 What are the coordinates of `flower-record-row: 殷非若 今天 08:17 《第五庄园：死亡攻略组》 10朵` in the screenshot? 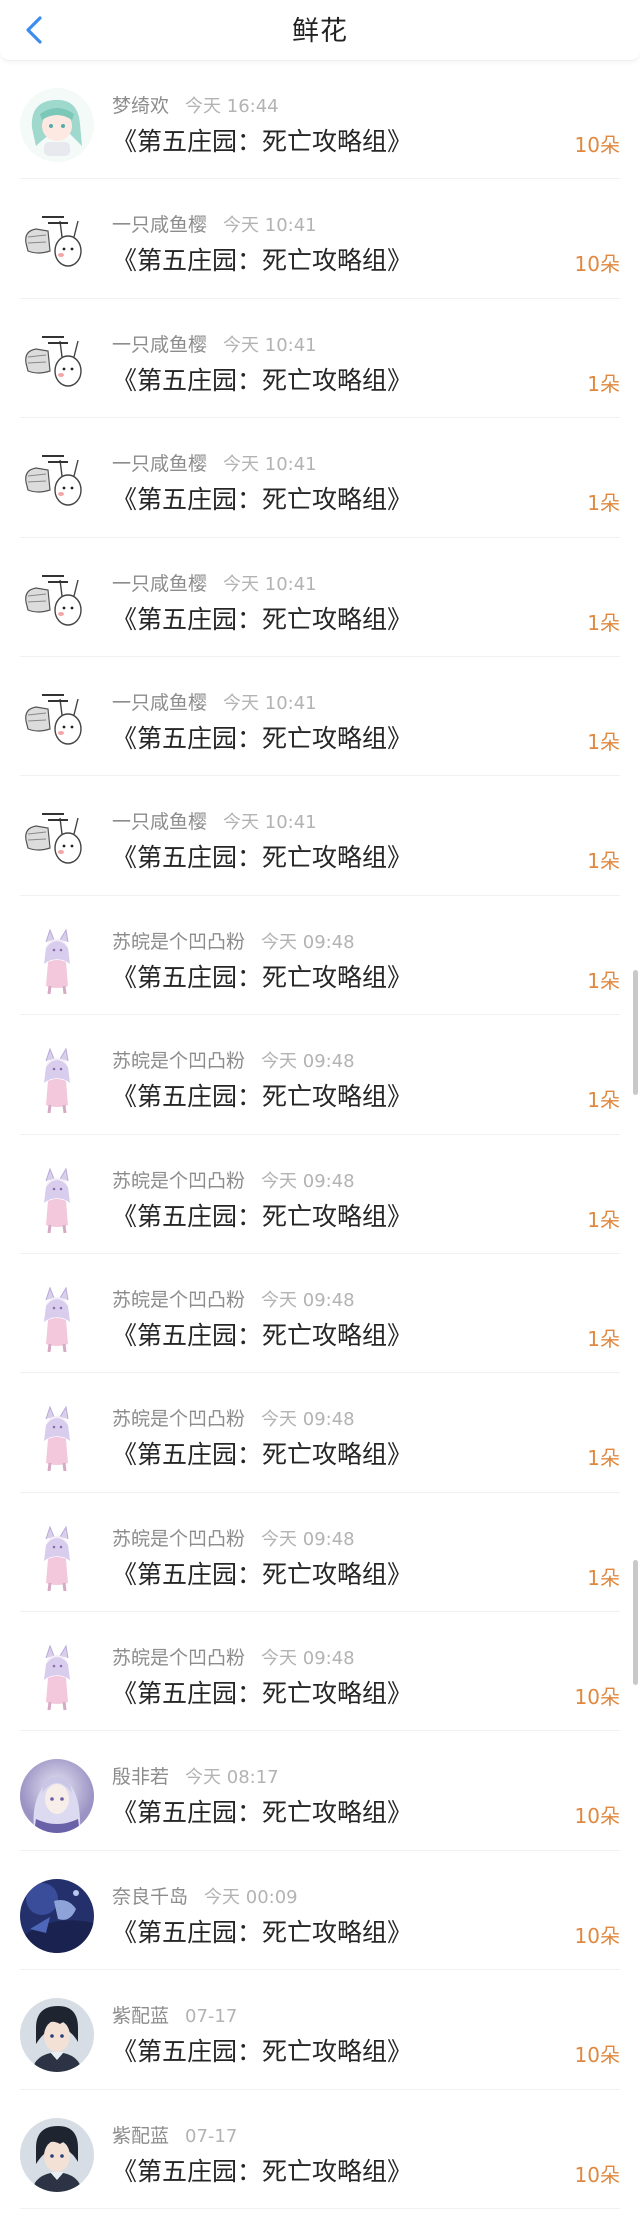 It's located at (320, 1791).